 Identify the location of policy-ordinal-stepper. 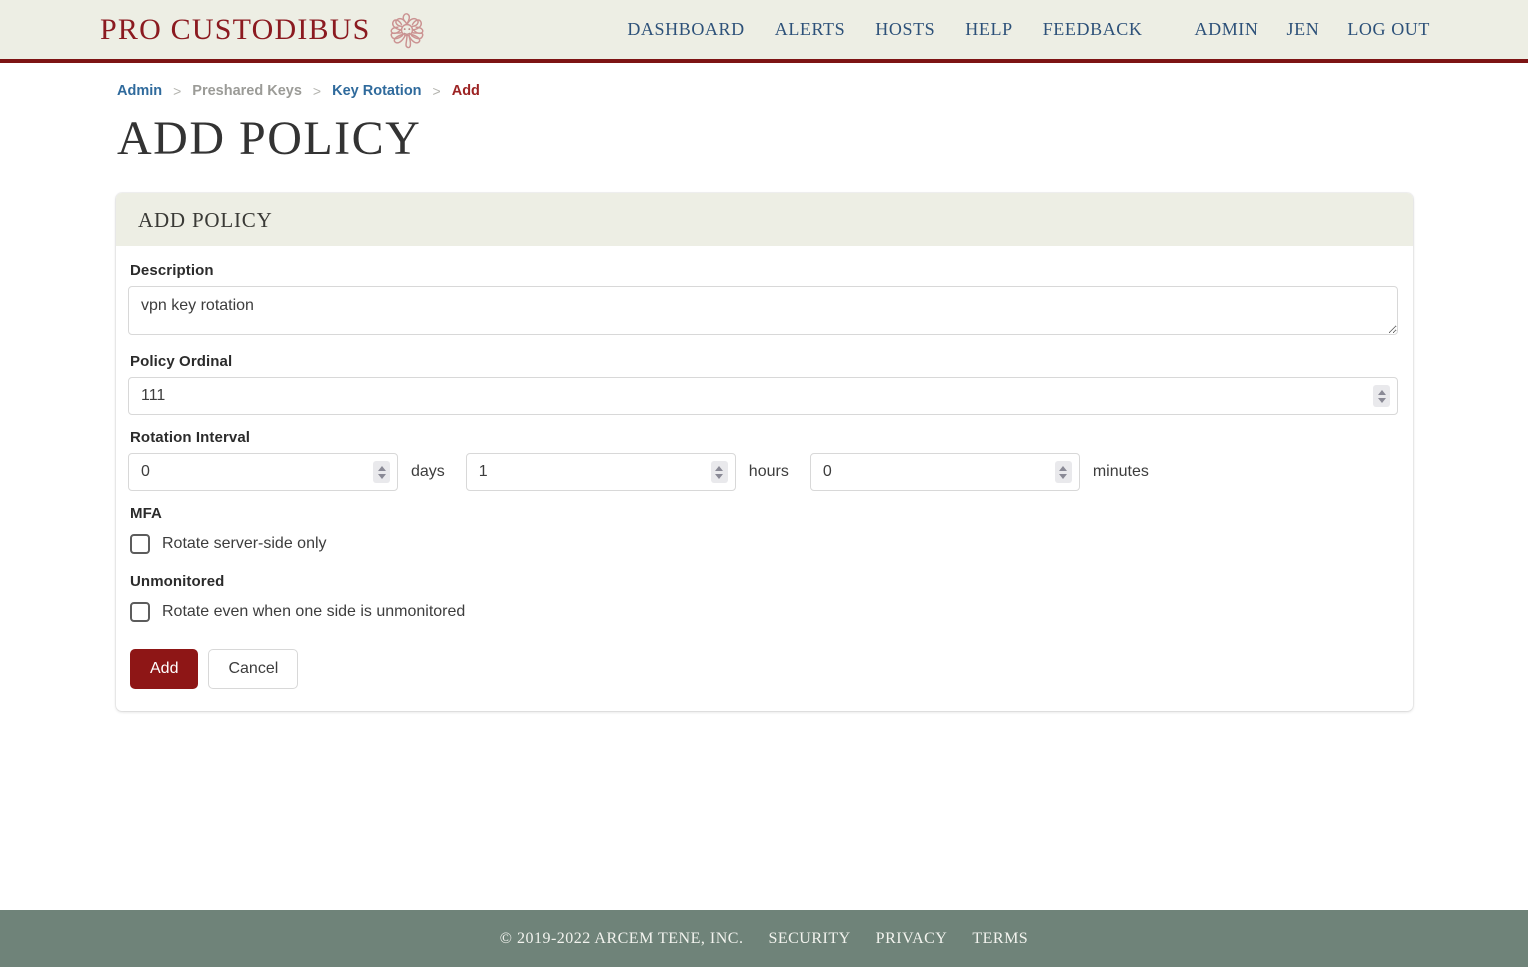
(1381, 396).